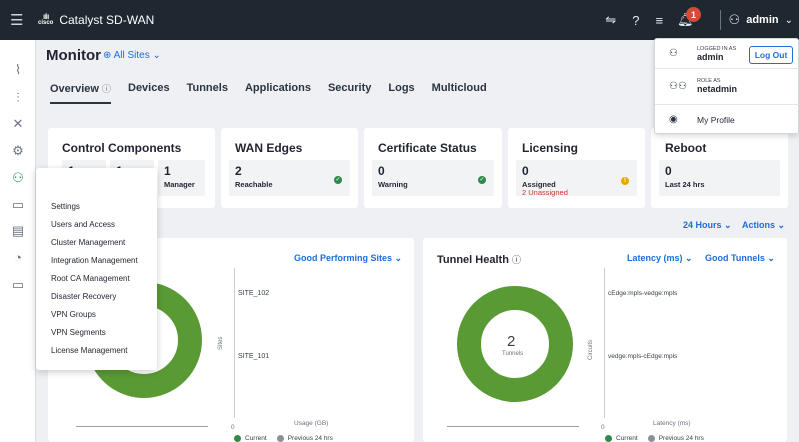 The height and width of the screenshot is (442, 799). What do you see at coordinates (149, 93) in the screenshot?
I see `tab-devices: Devices` at bounding box center [149, 93].